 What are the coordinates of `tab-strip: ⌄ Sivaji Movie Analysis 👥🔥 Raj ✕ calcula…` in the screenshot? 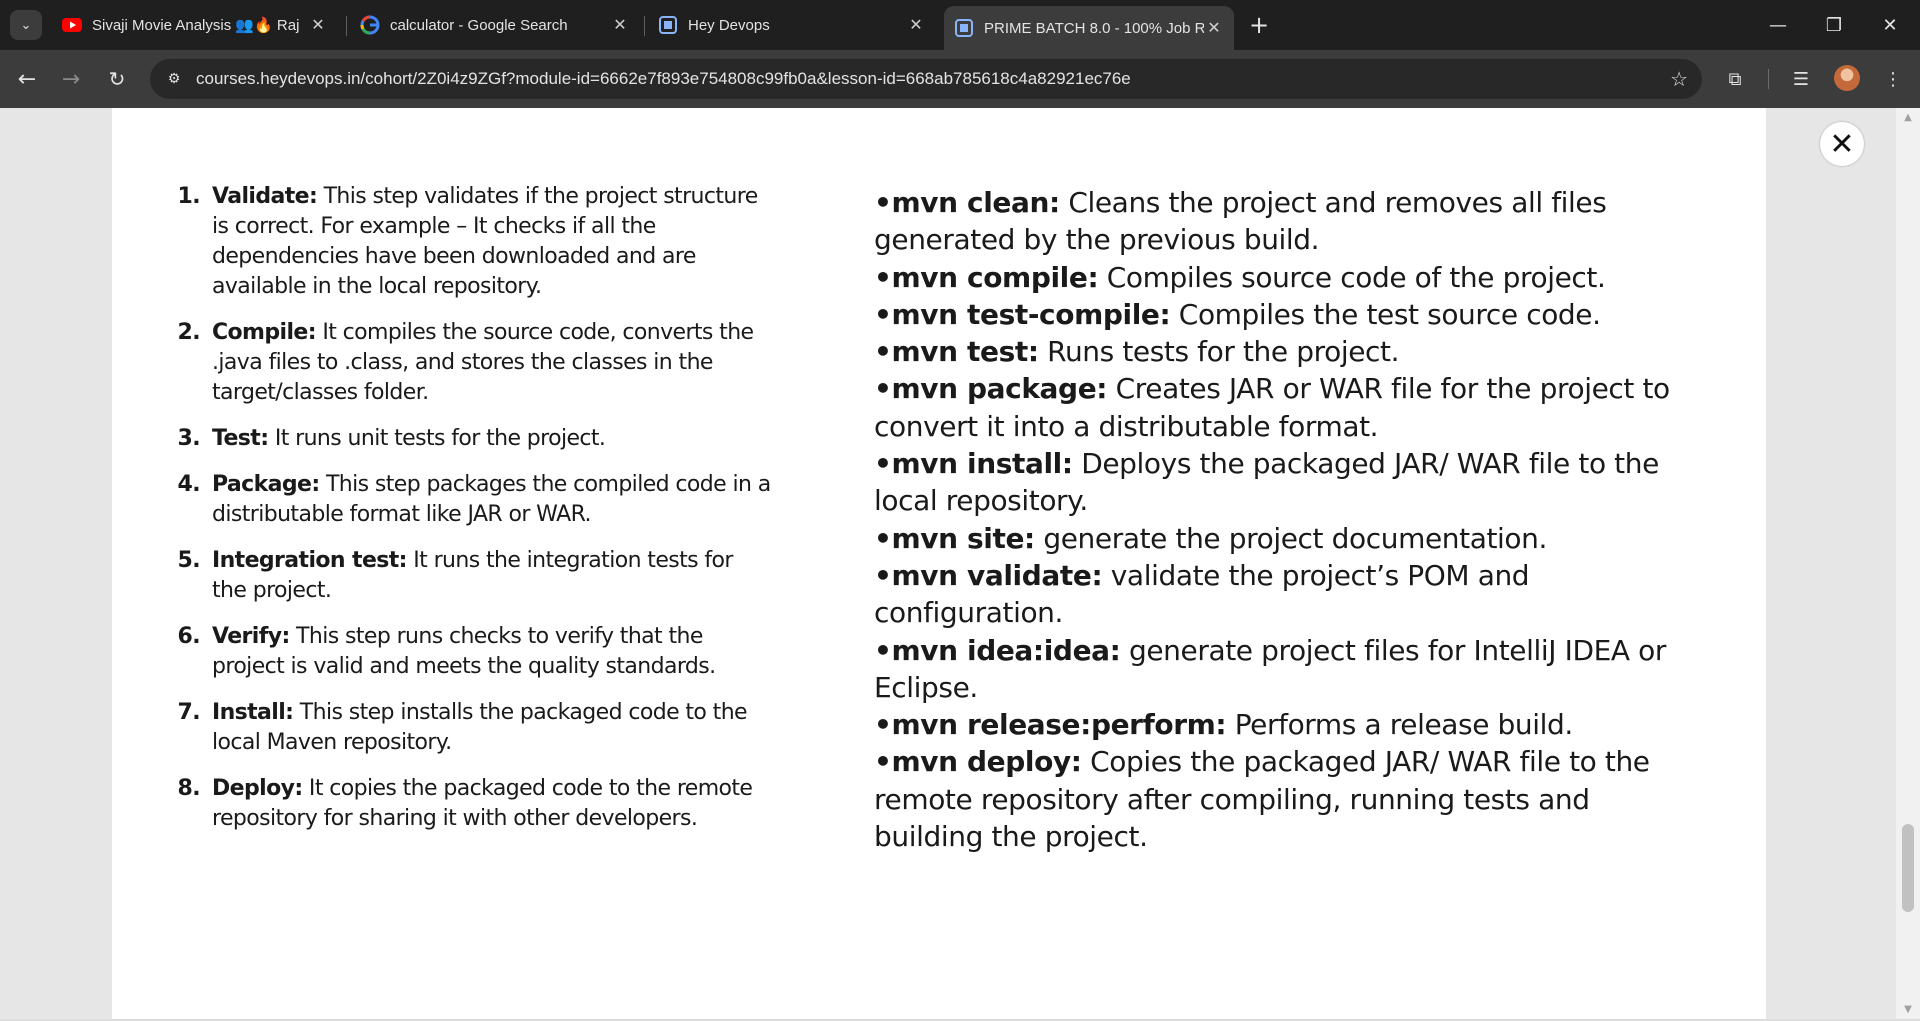 It's located at (960, 25).